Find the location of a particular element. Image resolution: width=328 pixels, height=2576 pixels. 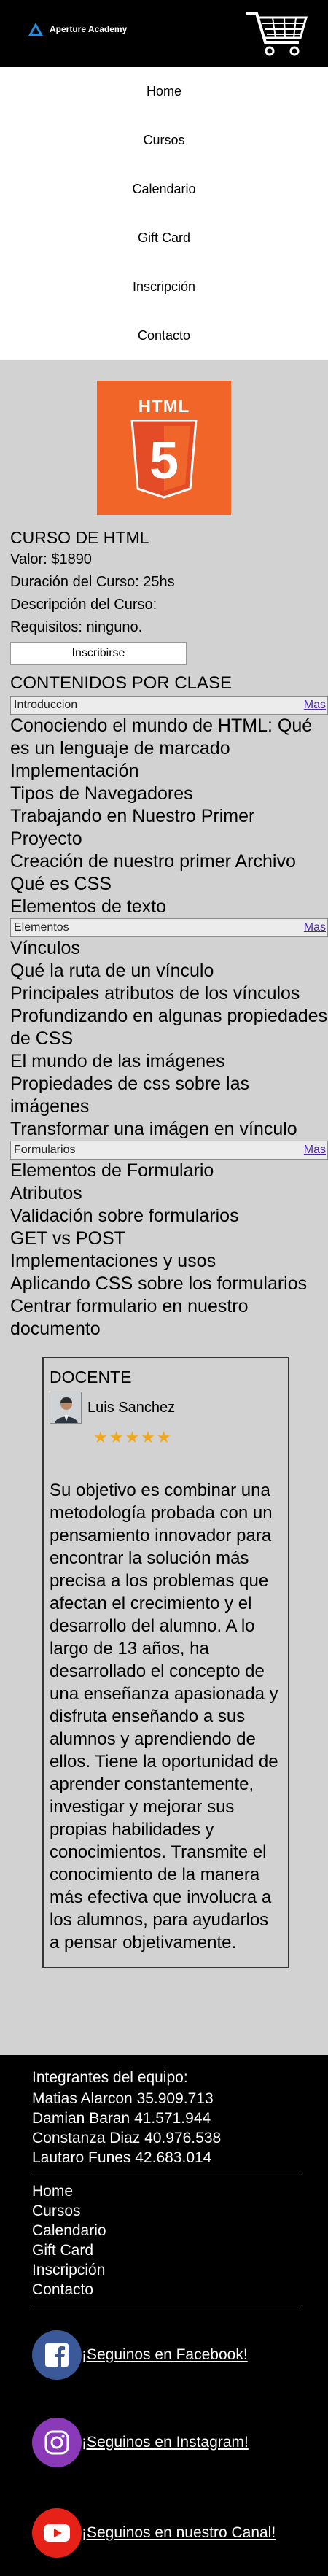

nav-item-calendario: Calendario is located at coordinates (164, 190).